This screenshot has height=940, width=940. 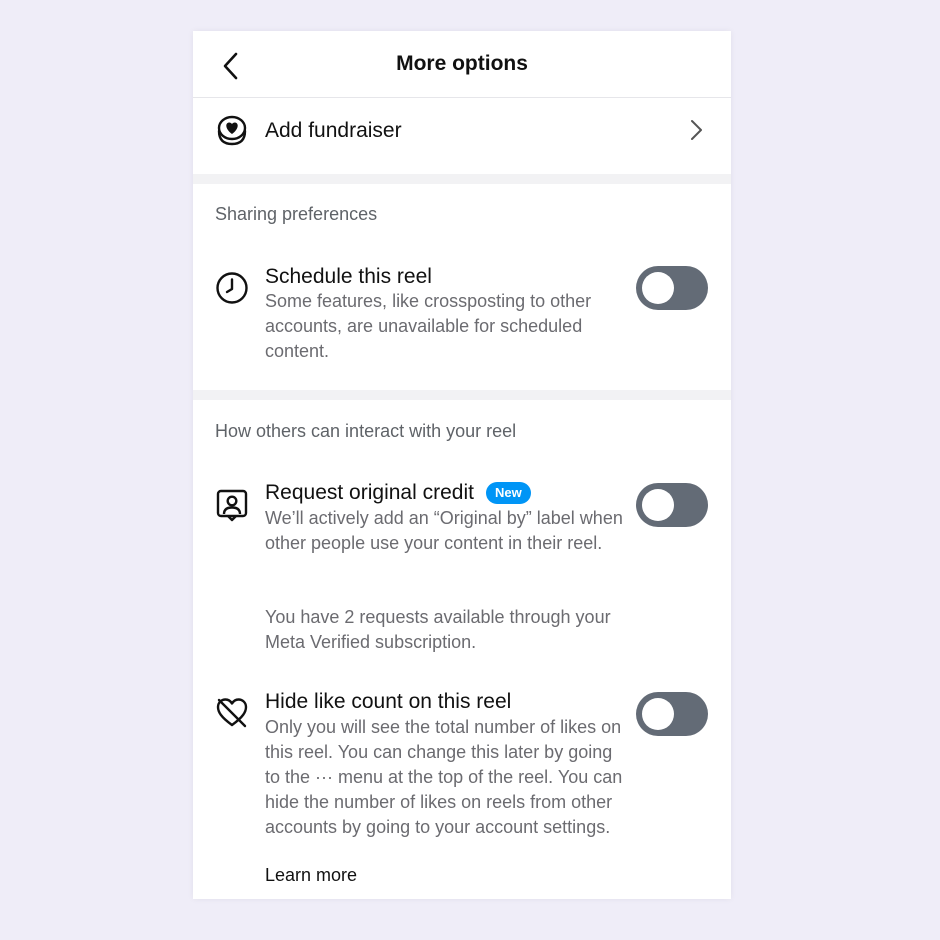 What do you see at coordinates (296, 214) in the screenshot?
I see `sharing-preferences-heading: Sharing preferences` at bounding box center [296, 214].